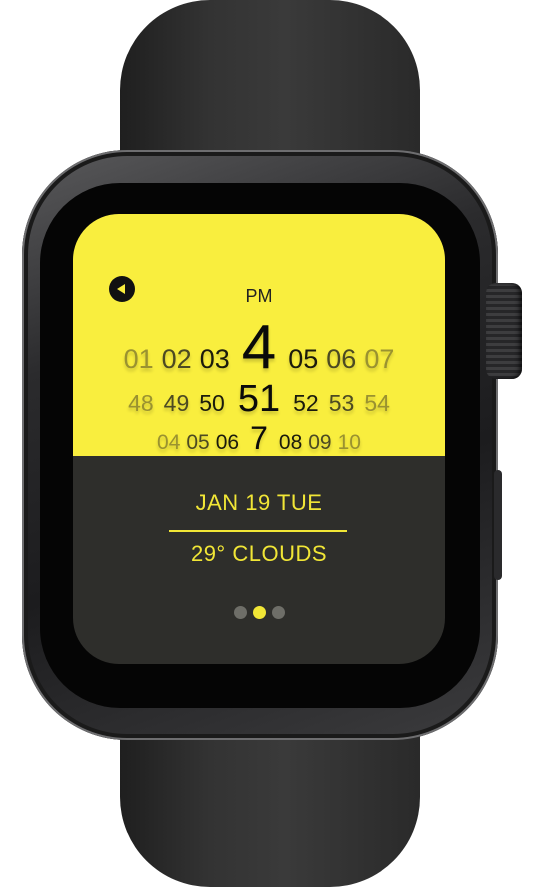  I want to click on hour-prev-1: 03, so click(214, 359).